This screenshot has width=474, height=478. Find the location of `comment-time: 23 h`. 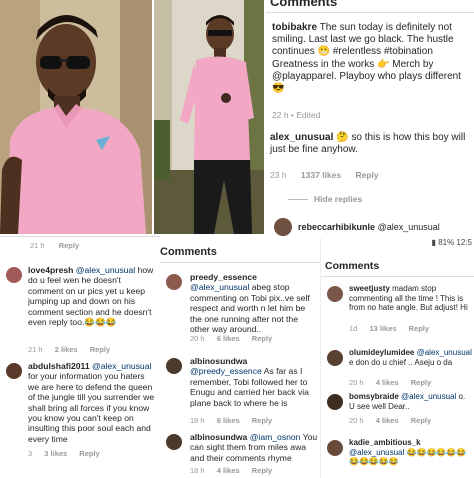

comment-time: 23 h is located at coordinates (278, 175).